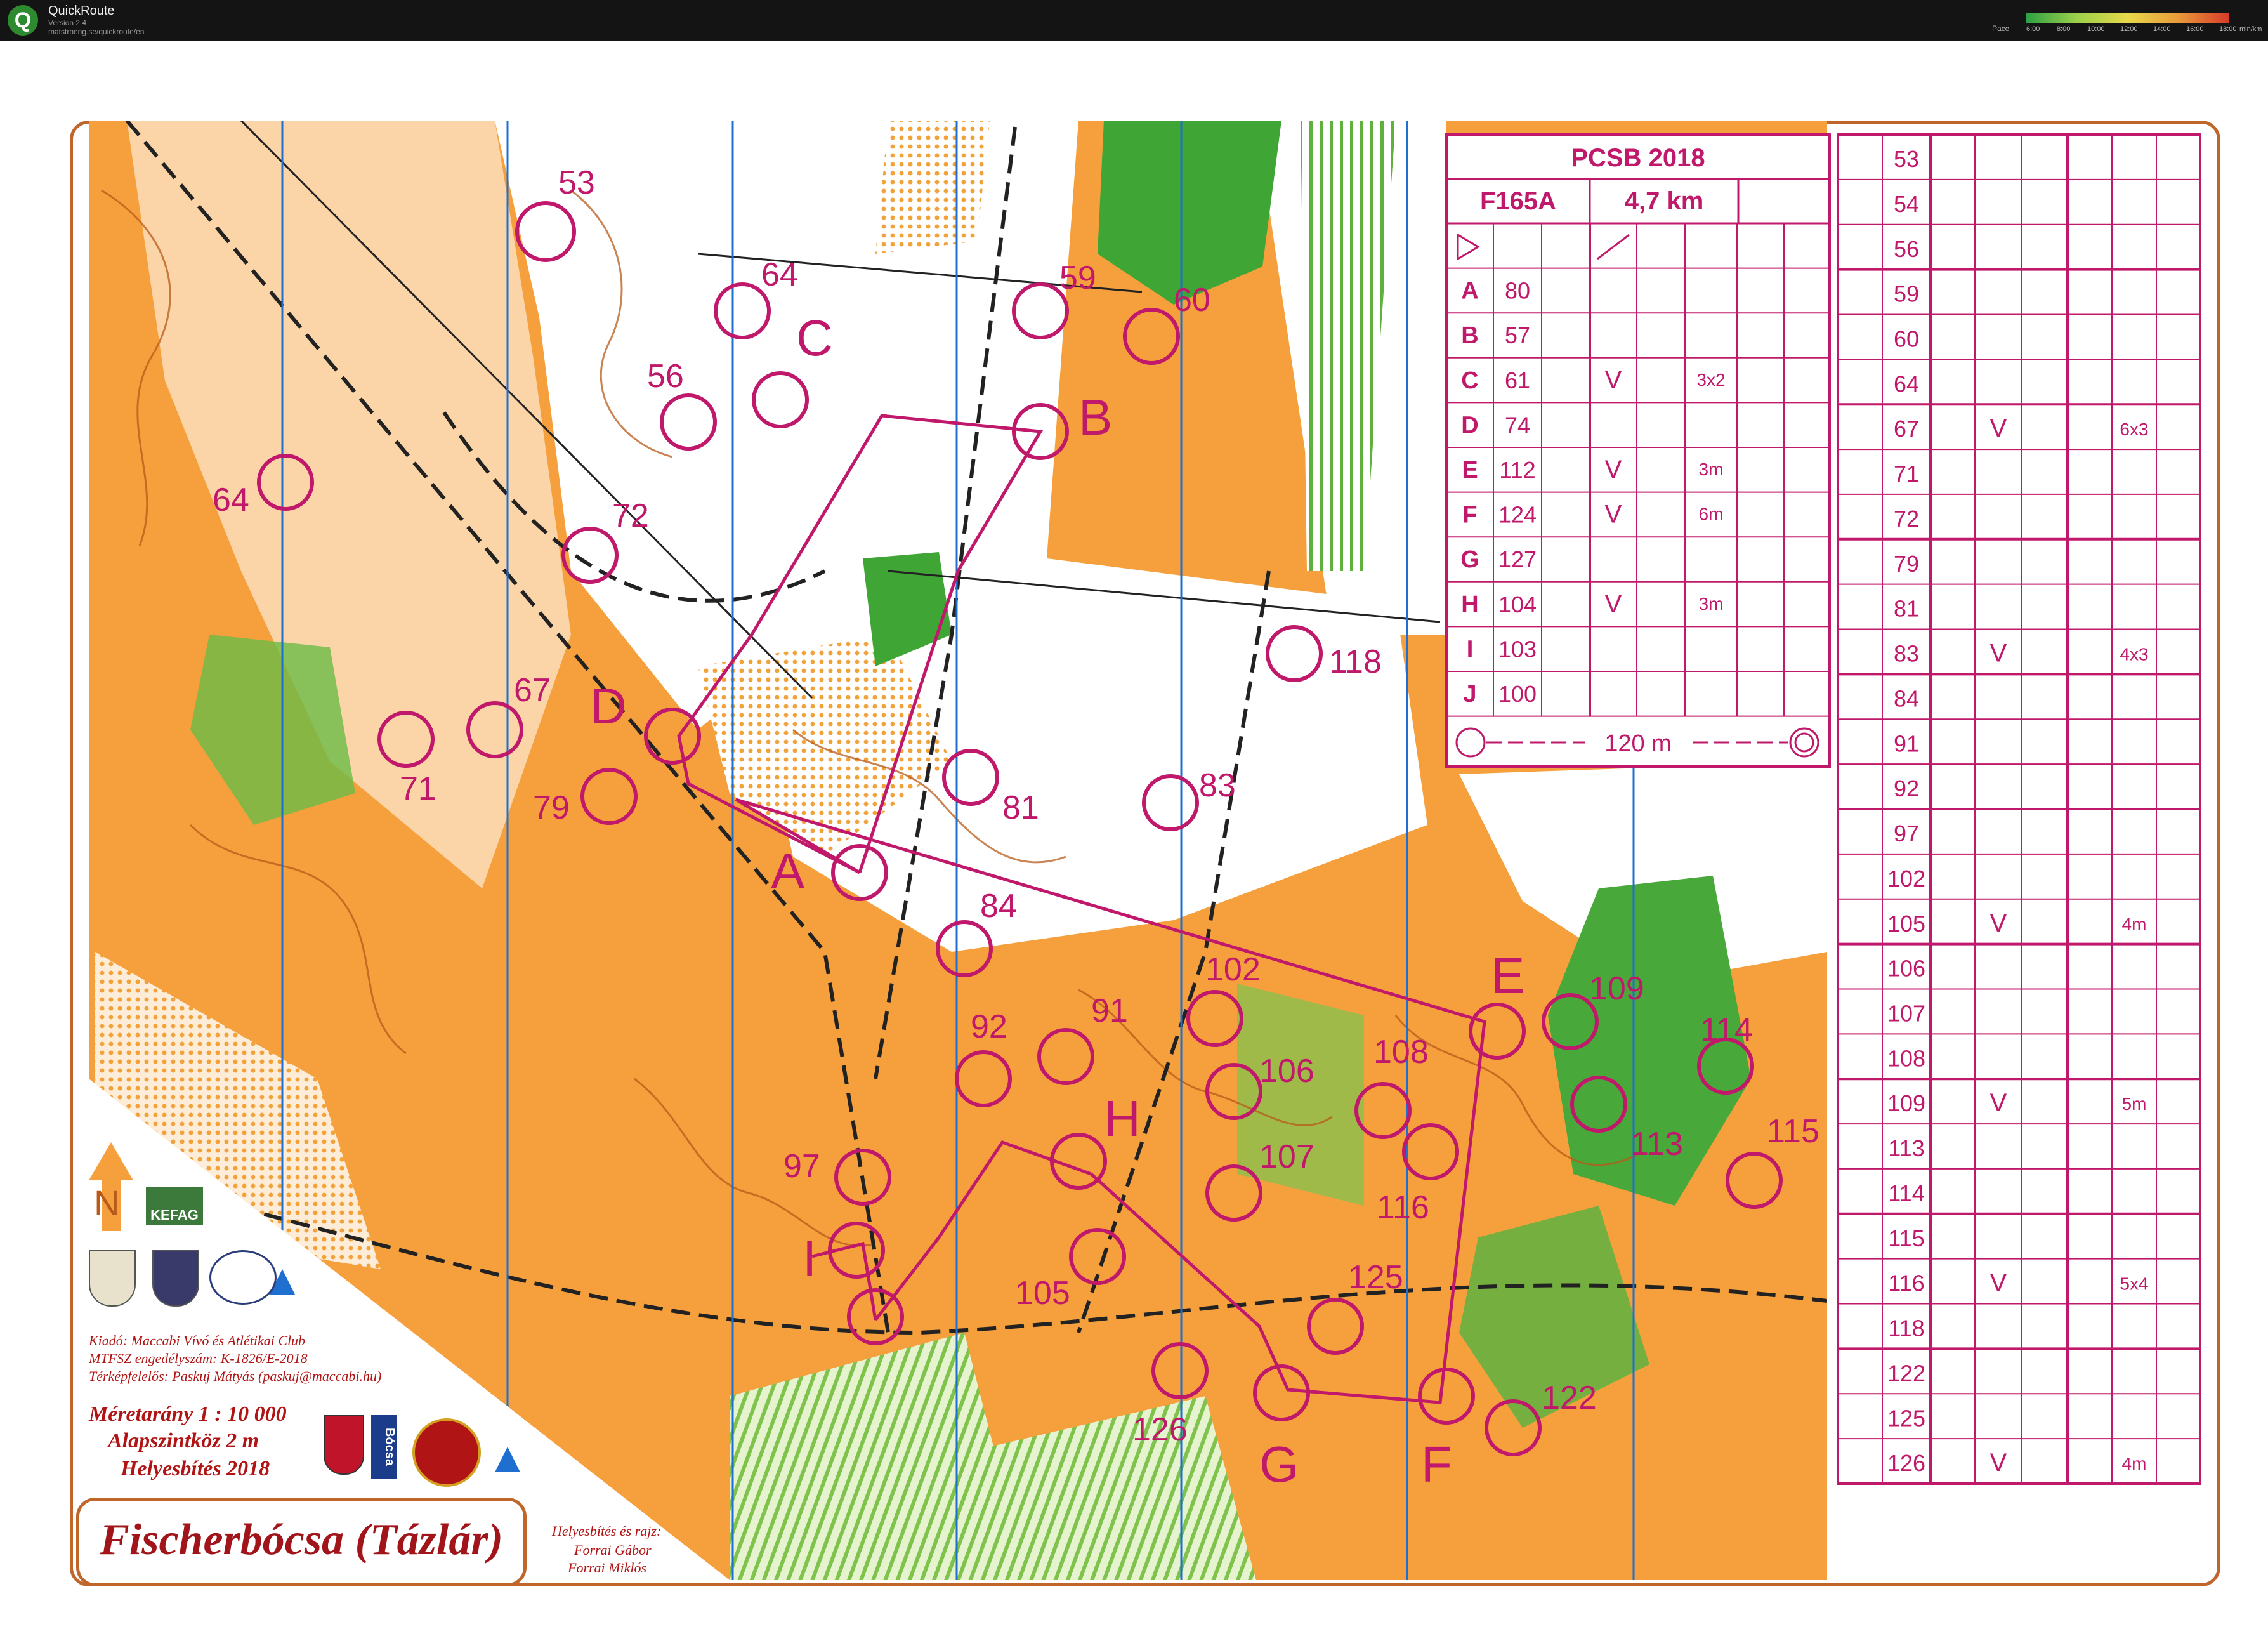  Describe the element at coordinates (2134, 1284) in the screenshot. I see `dimension-text: 5x4` at that location.